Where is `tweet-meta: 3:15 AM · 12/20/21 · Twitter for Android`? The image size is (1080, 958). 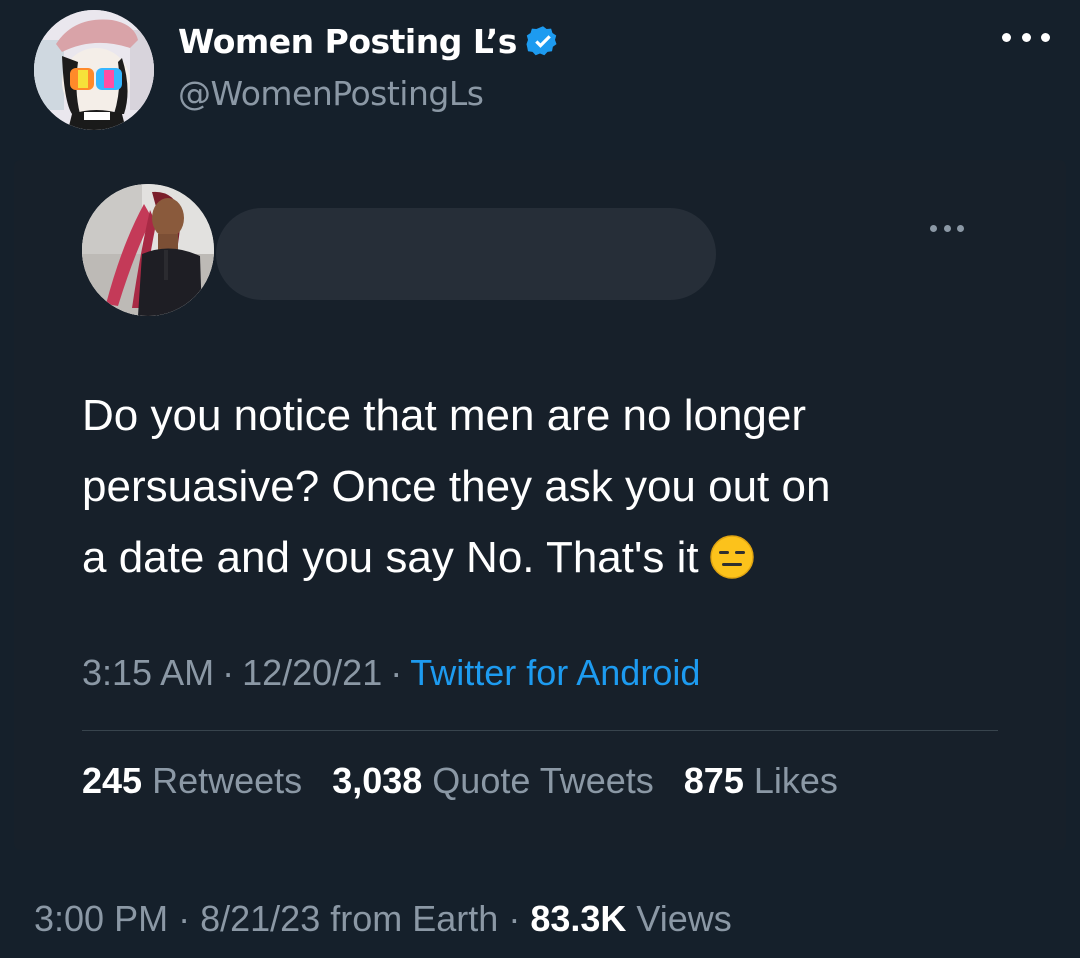
tweet-meta: 3:15 AM · 12/20/21 · Twitter for Android is located at coordinates (391, 673).